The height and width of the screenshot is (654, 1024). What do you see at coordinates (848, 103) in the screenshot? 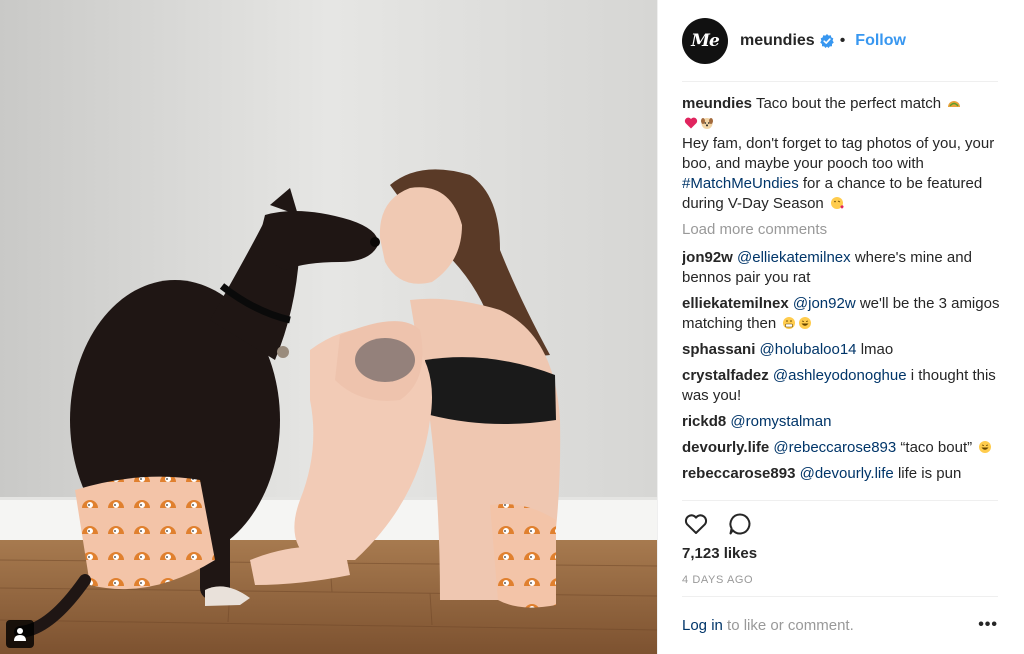
I see `caption-line1: Taco bout the perfect match` at bounding box center [848, 103].